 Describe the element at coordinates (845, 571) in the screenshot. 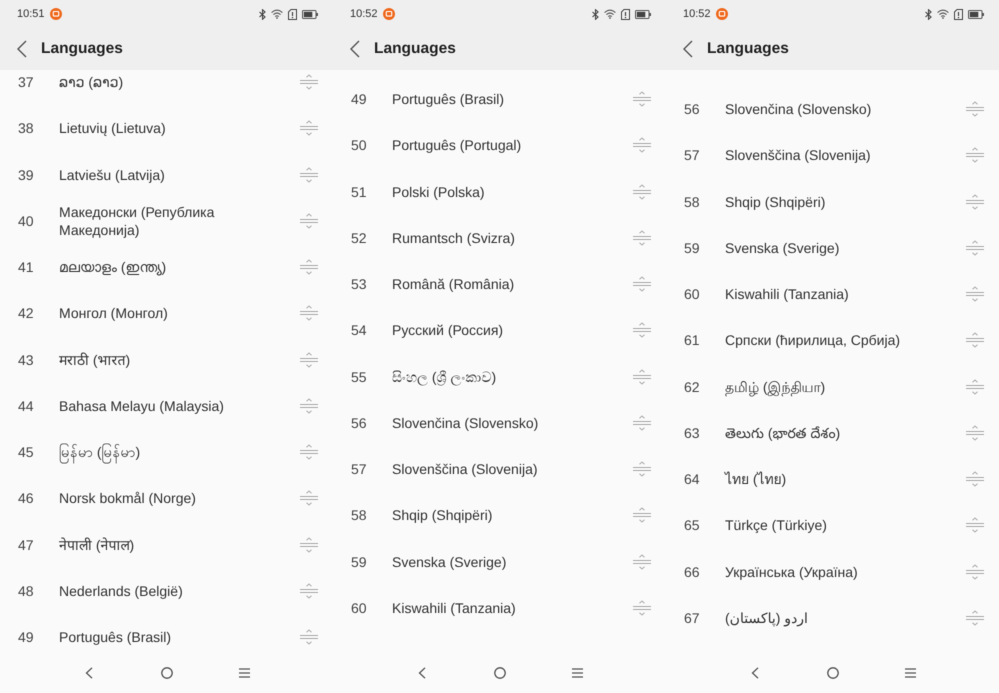

I see `language-name: Українська (Україна)` at that location.